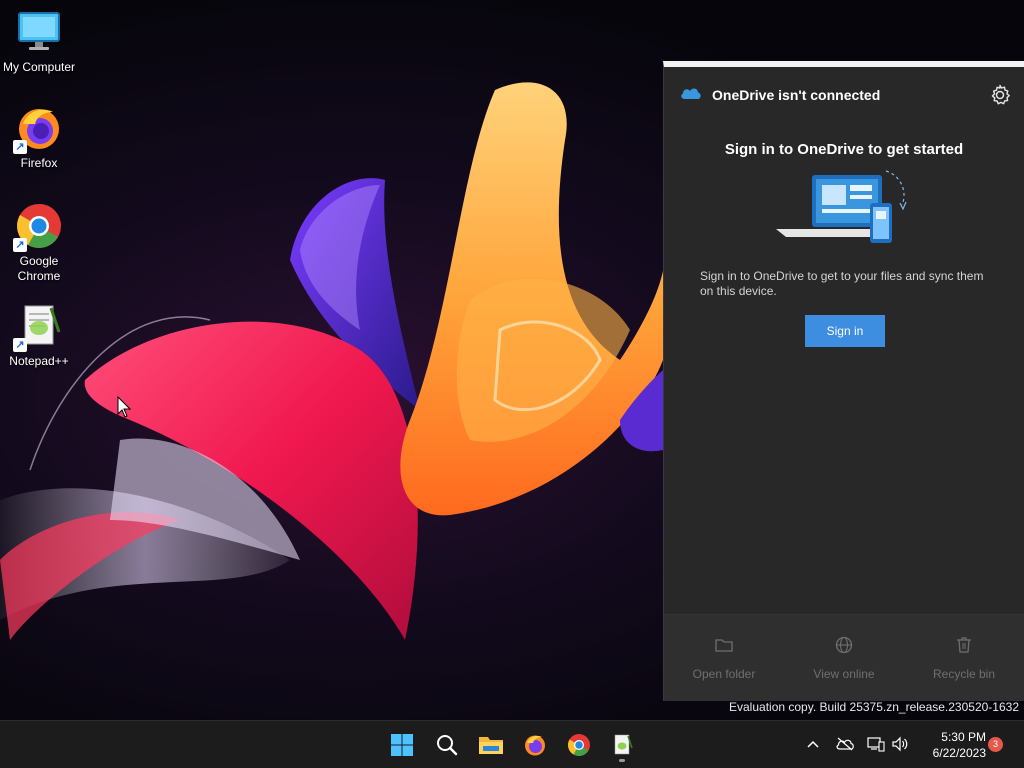  What do you see at coordinates (876, 744) in the screenshot?
I see `network-icon` at bounding box center [876, 744].